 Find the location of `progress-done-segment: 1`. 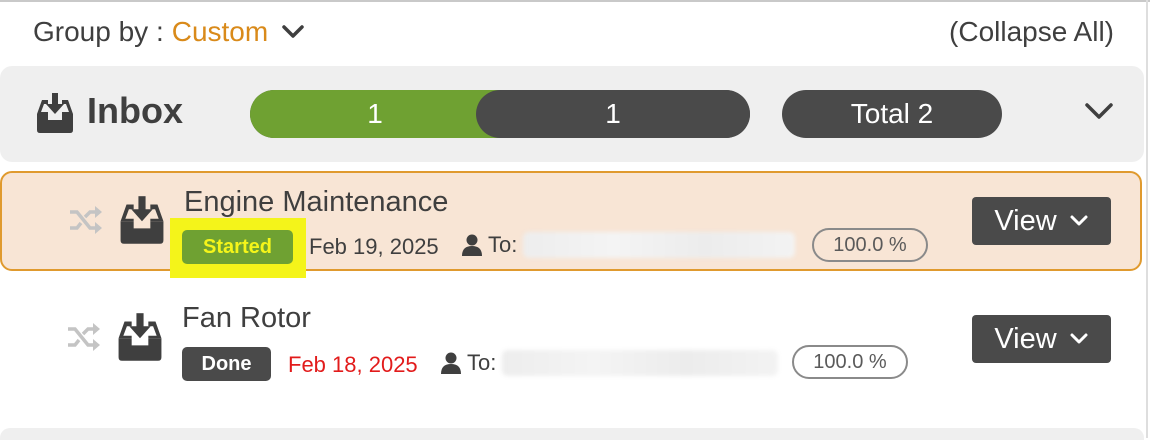

progress-done-segment: 1 is located at coordinates (375, 114).